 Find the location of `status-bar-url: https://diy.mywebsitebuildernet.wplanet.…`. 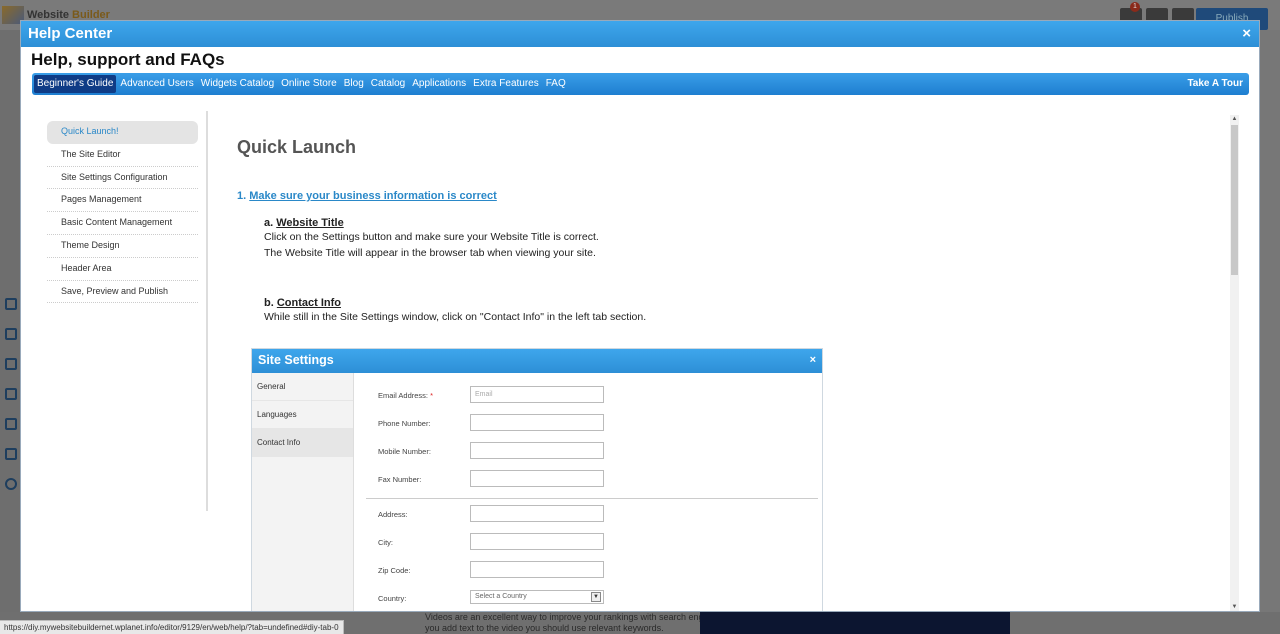

status-bar-url: https://diy.mywebsitebuildernet.wplanet.… is located at coordinates (172, 627).